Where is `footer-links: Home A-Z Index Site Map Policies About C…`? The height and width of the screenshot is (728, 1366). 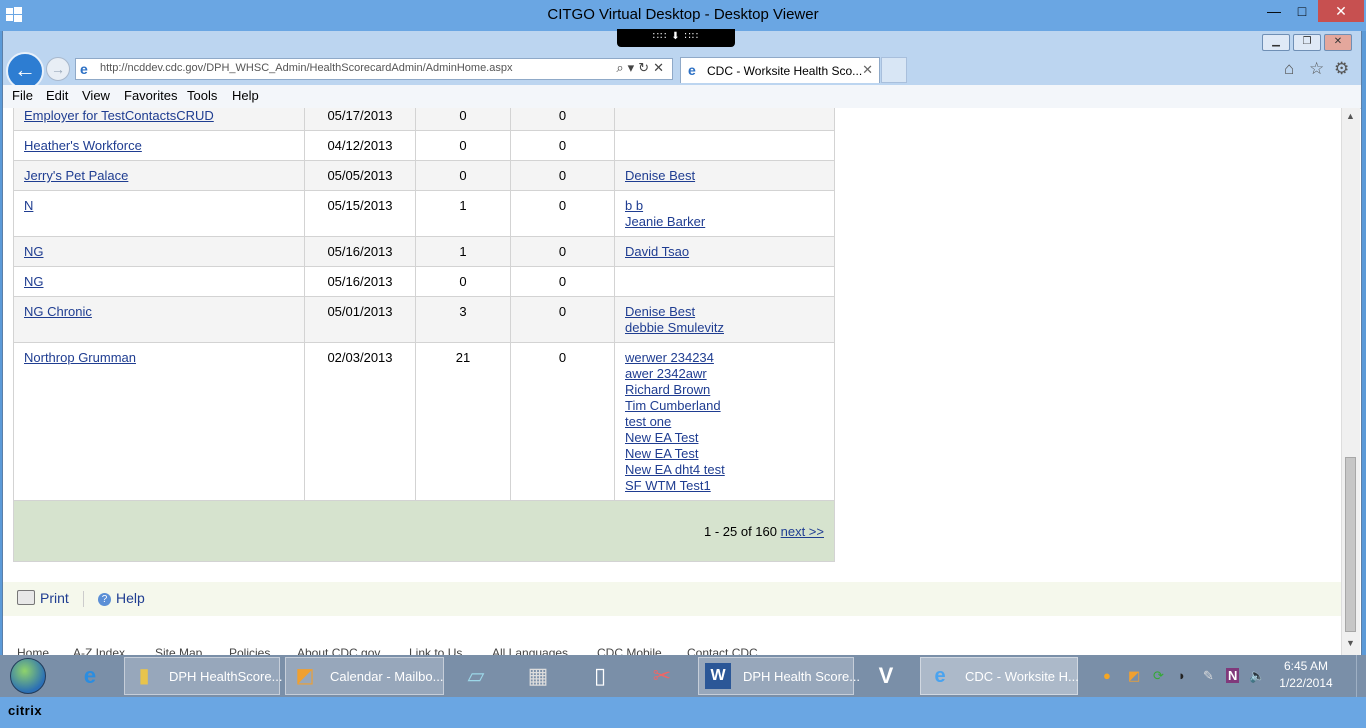
footer-links: Home A-Z Index Site Map Policies About C… is located at coordinates (672, 650).